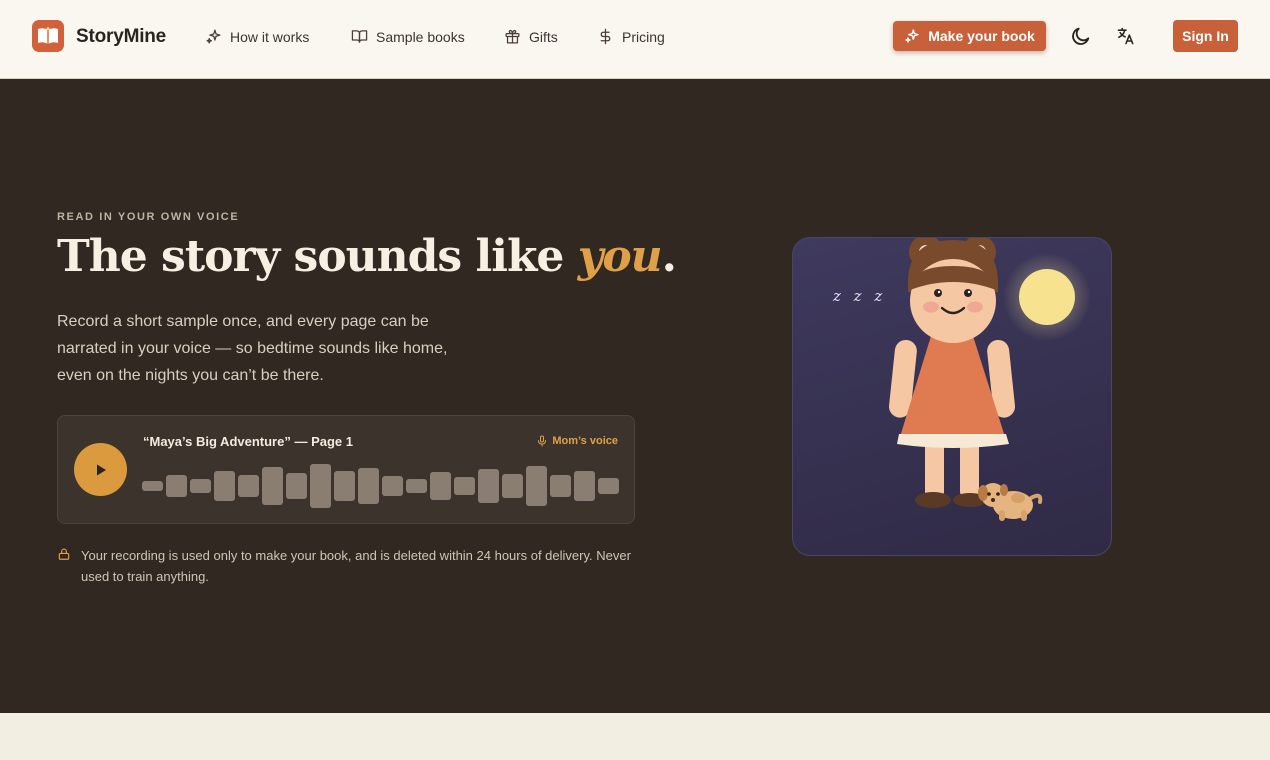 The width and height of the screenshot is (1270, 760). I want to click on nav-how-it-works: How it works, so click(257, 36).